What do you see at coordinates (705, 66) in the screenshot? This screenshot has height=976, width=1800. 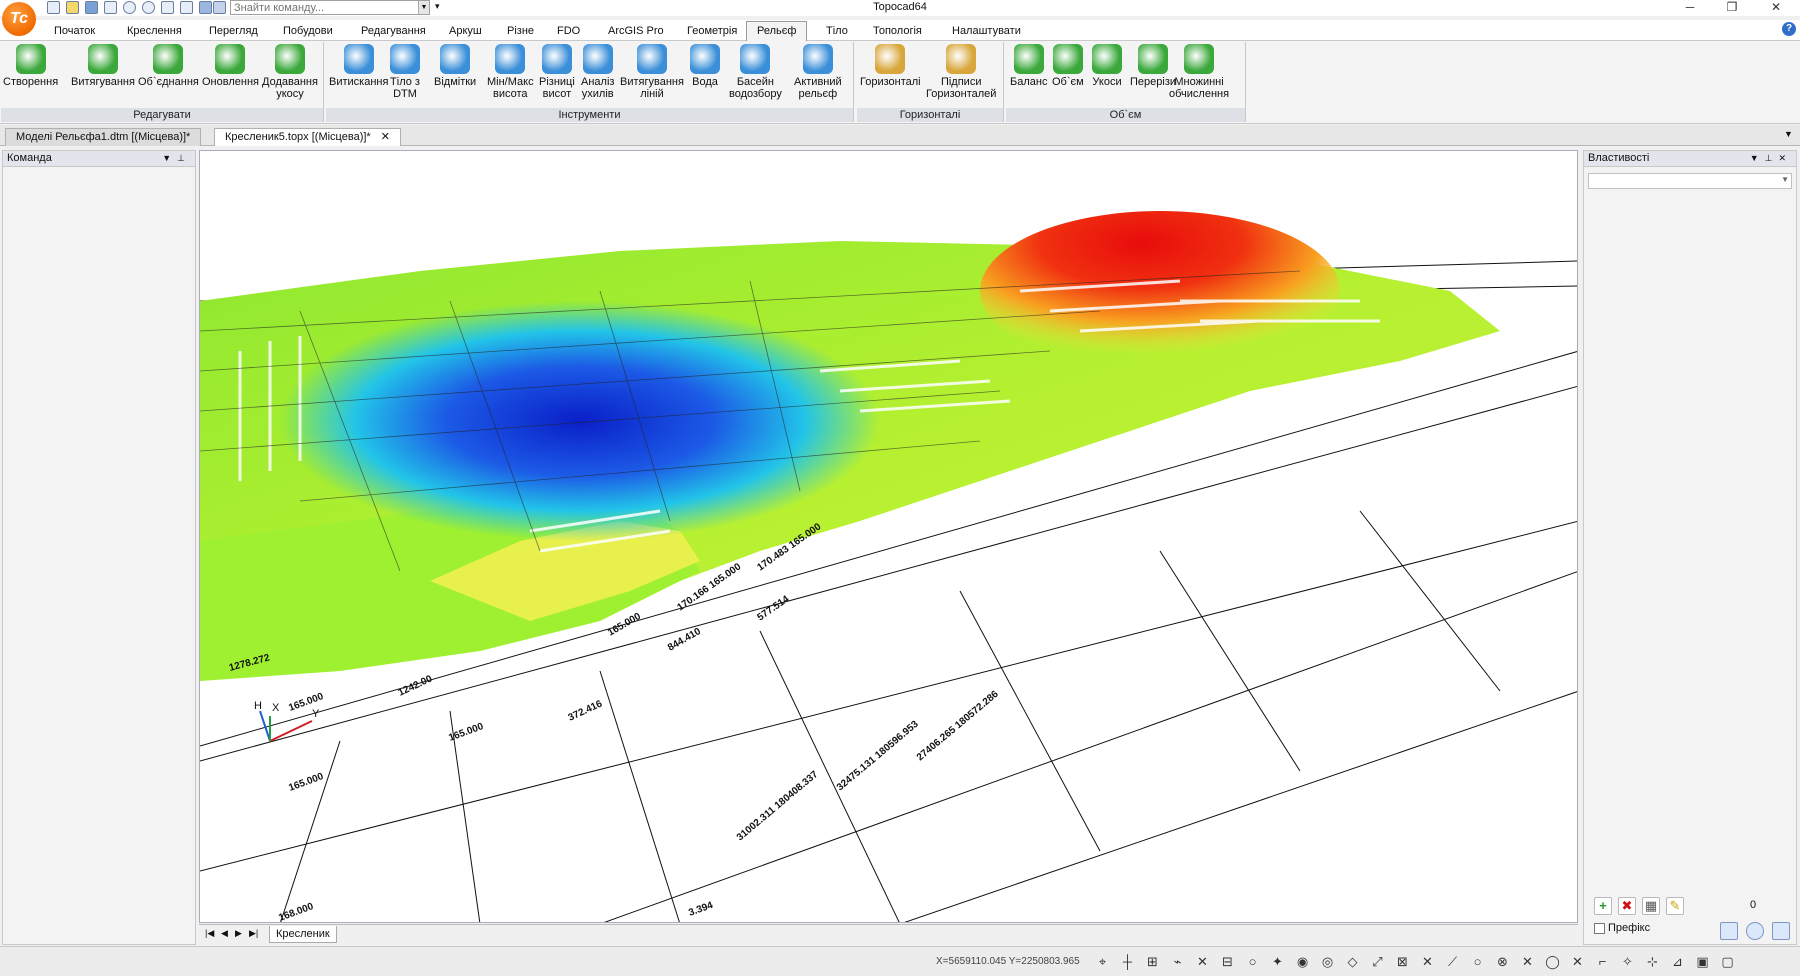 I see `ribbon-button-2-8: Вода` at bounding box center [705, 66].